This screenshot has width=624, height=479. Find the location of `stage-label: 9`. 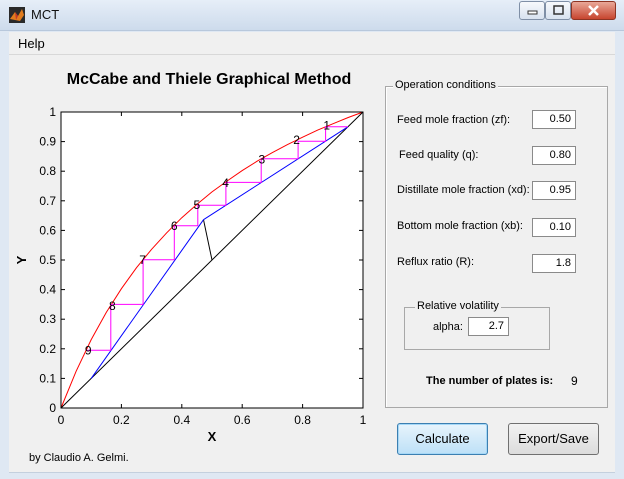

stage-label: 9 is located at coordinates (88, 350).